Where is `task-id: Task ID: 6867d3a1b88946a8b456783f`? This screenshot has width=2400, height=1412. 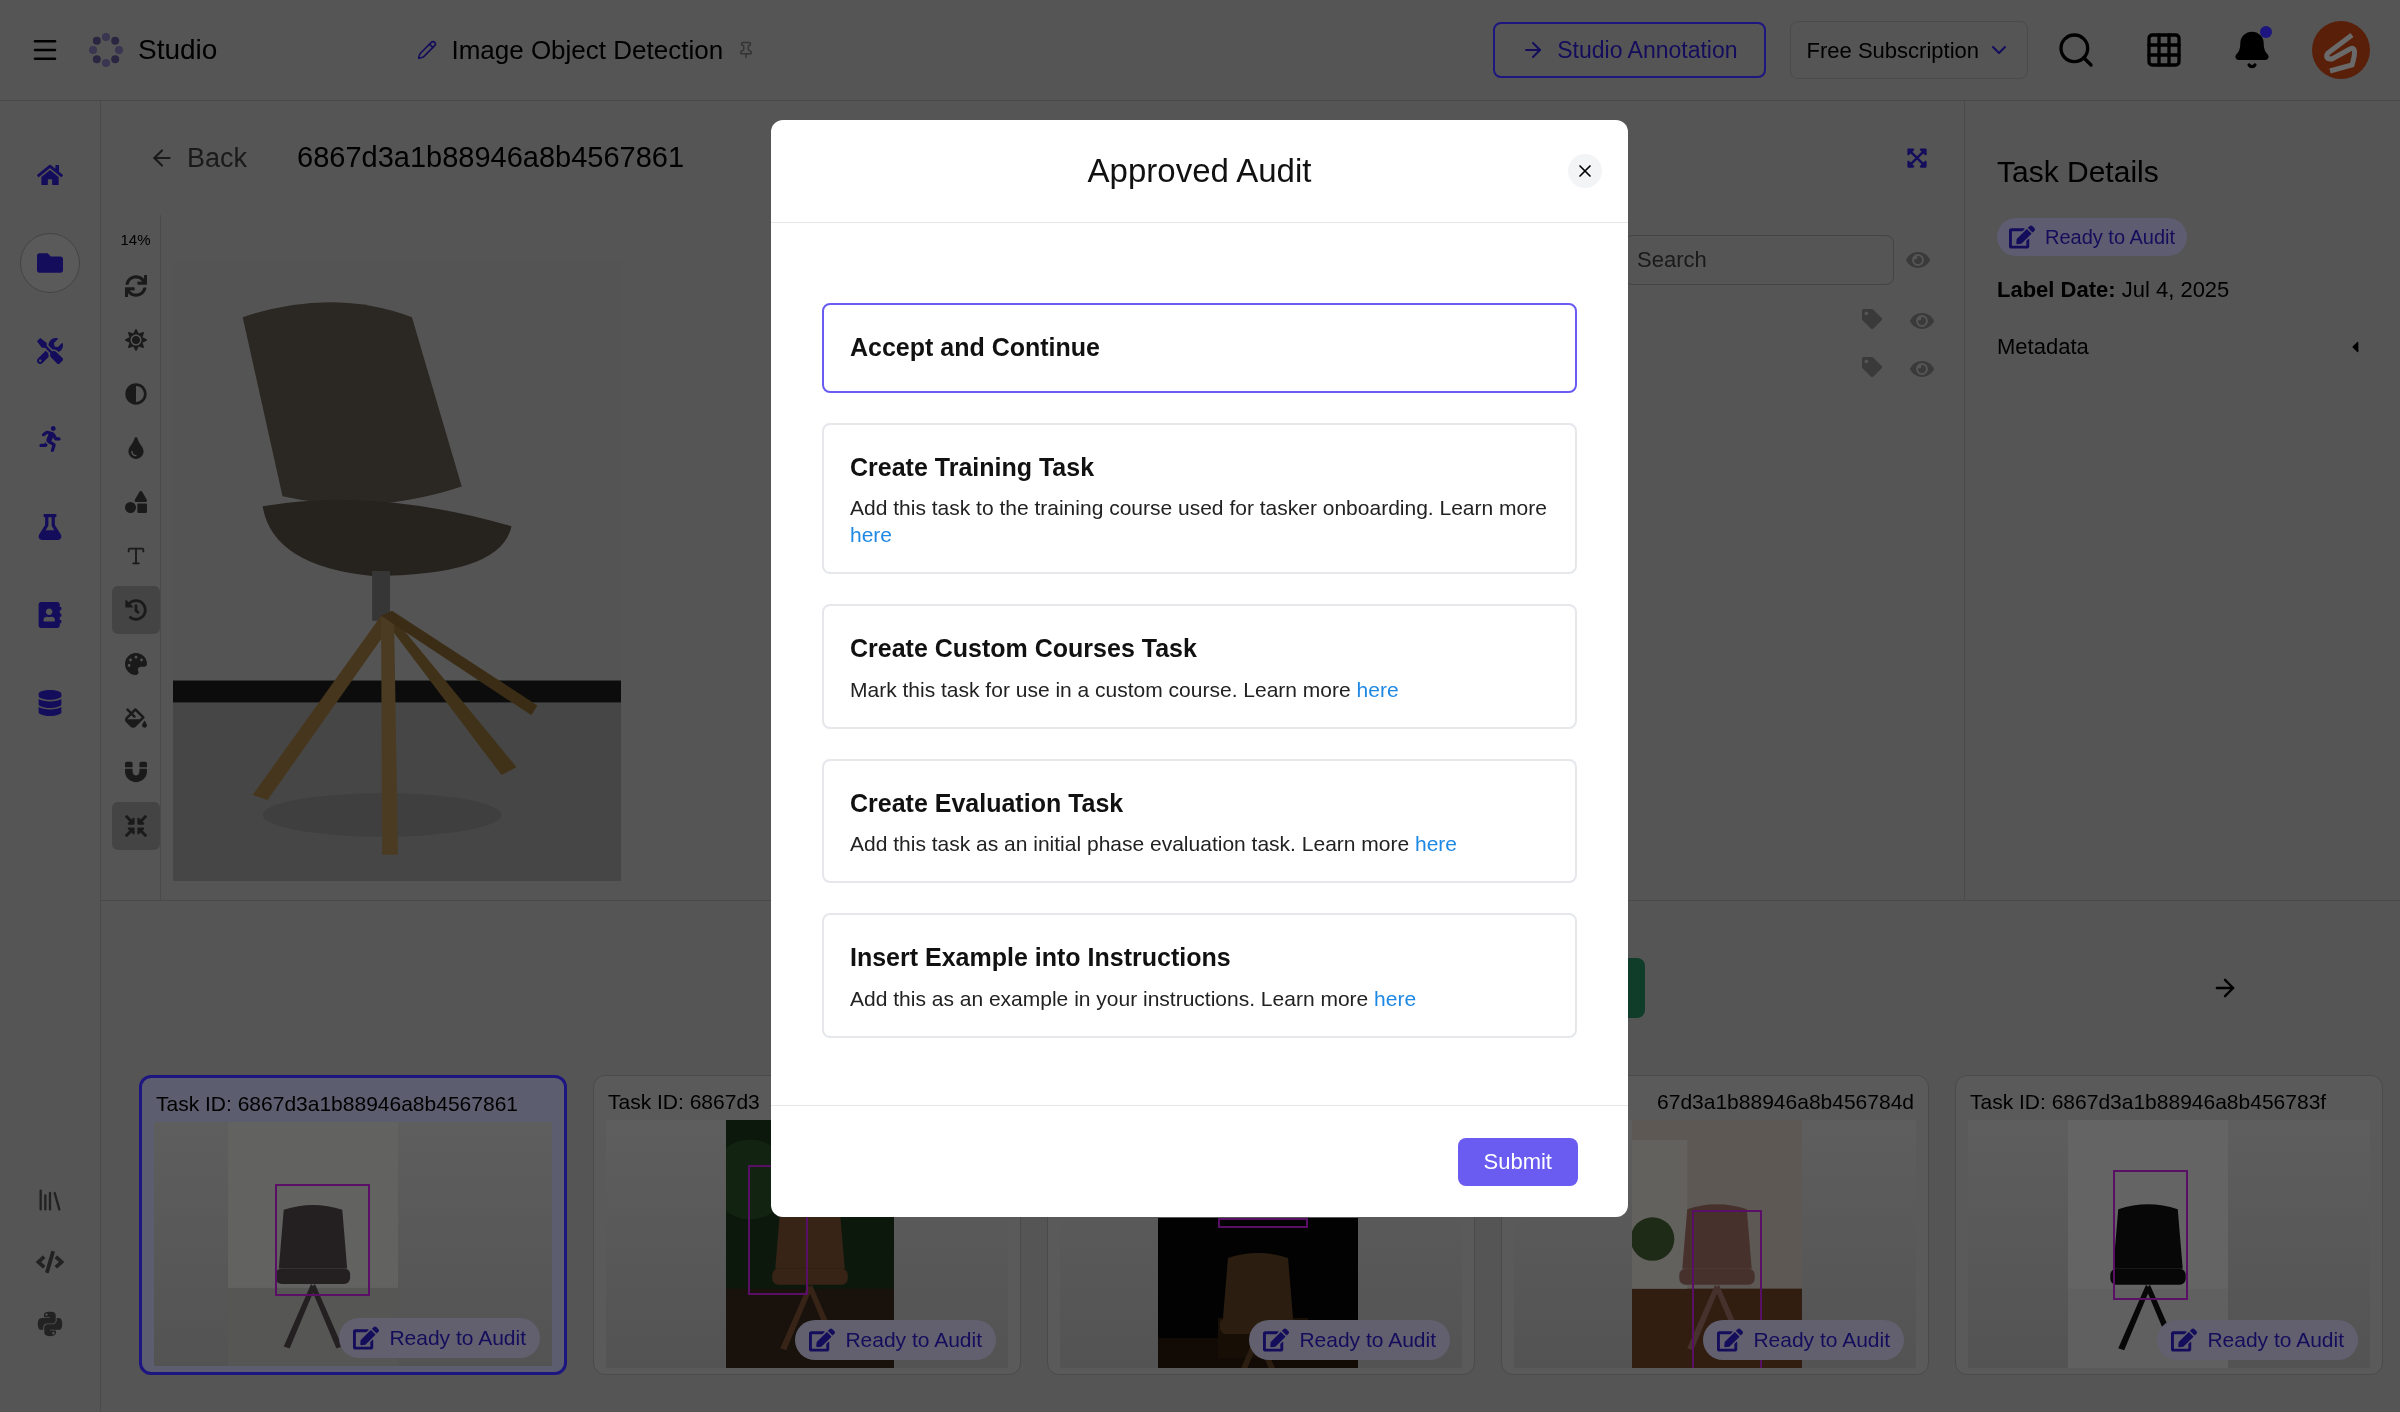 task-id: Task ID: 6867d3a1b88946a8b456783f is located at coordinates (2148, 1102).